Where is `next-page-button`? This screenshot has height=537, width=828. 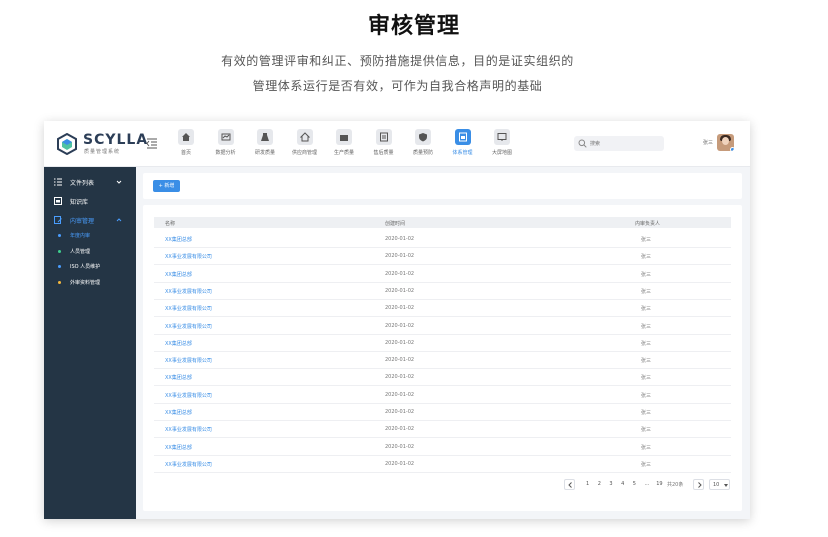
next-page-button is located at coordinates (698, 484).